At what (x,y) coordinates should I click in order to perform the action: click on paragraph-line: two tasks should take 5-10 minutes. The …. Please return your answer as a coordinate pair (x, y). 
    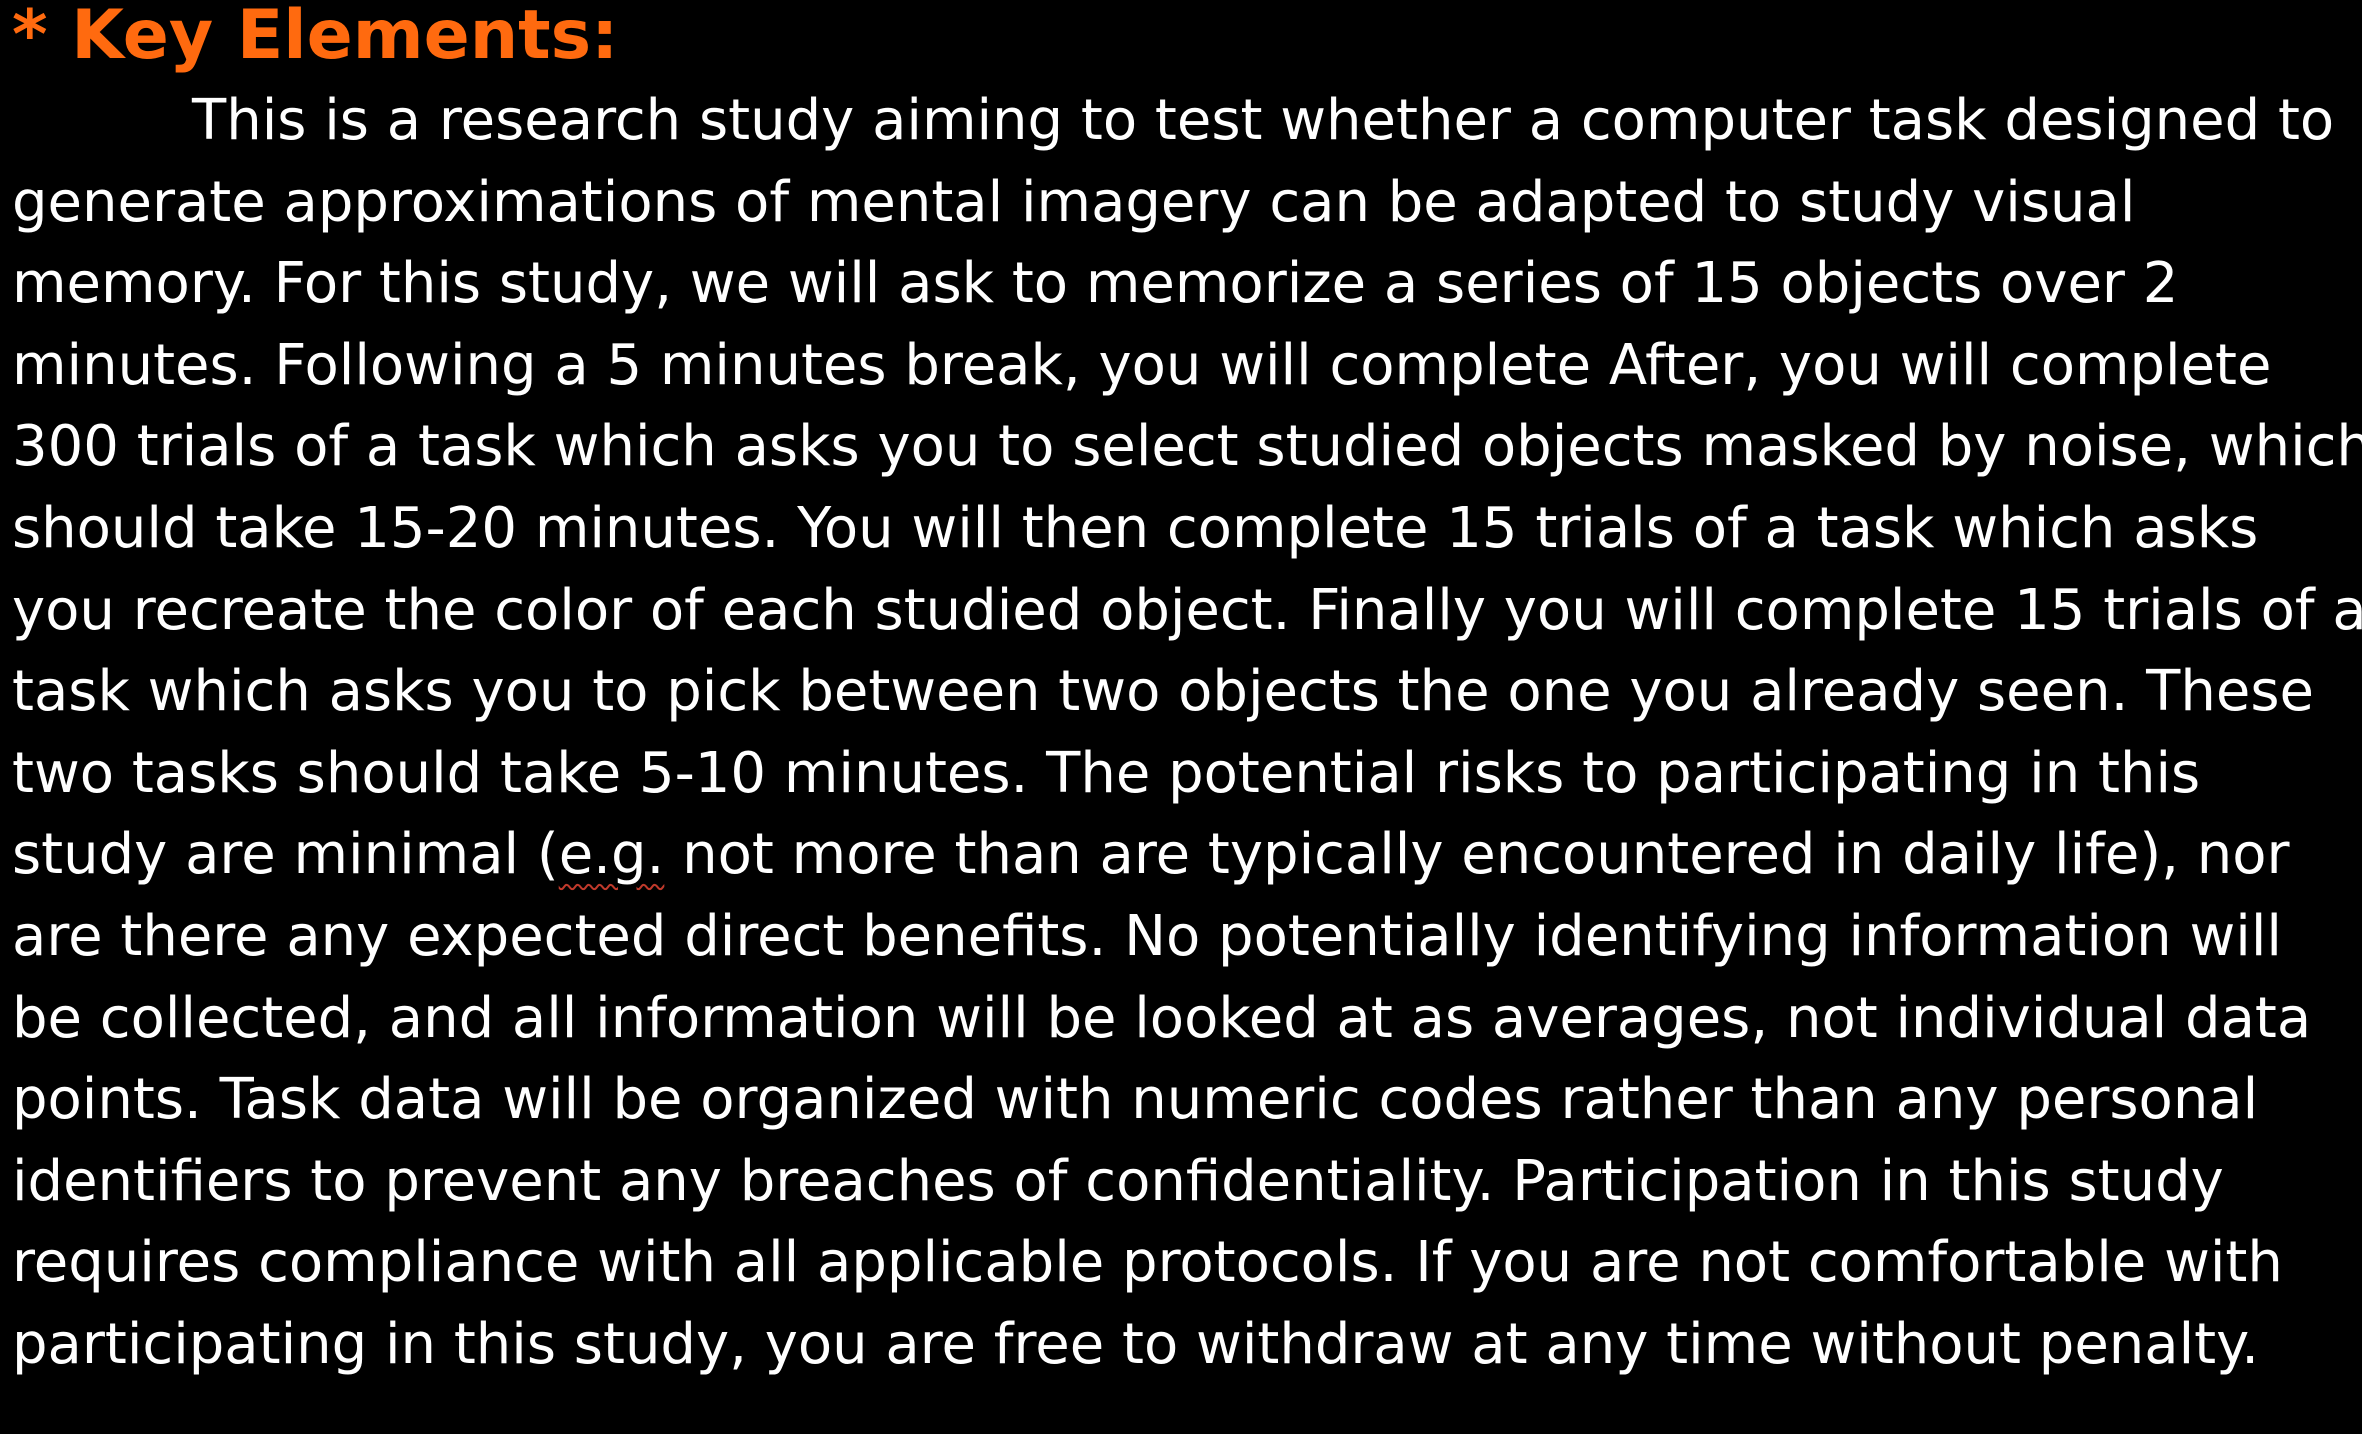
    Looking at the image, I should click on (1106, 773).